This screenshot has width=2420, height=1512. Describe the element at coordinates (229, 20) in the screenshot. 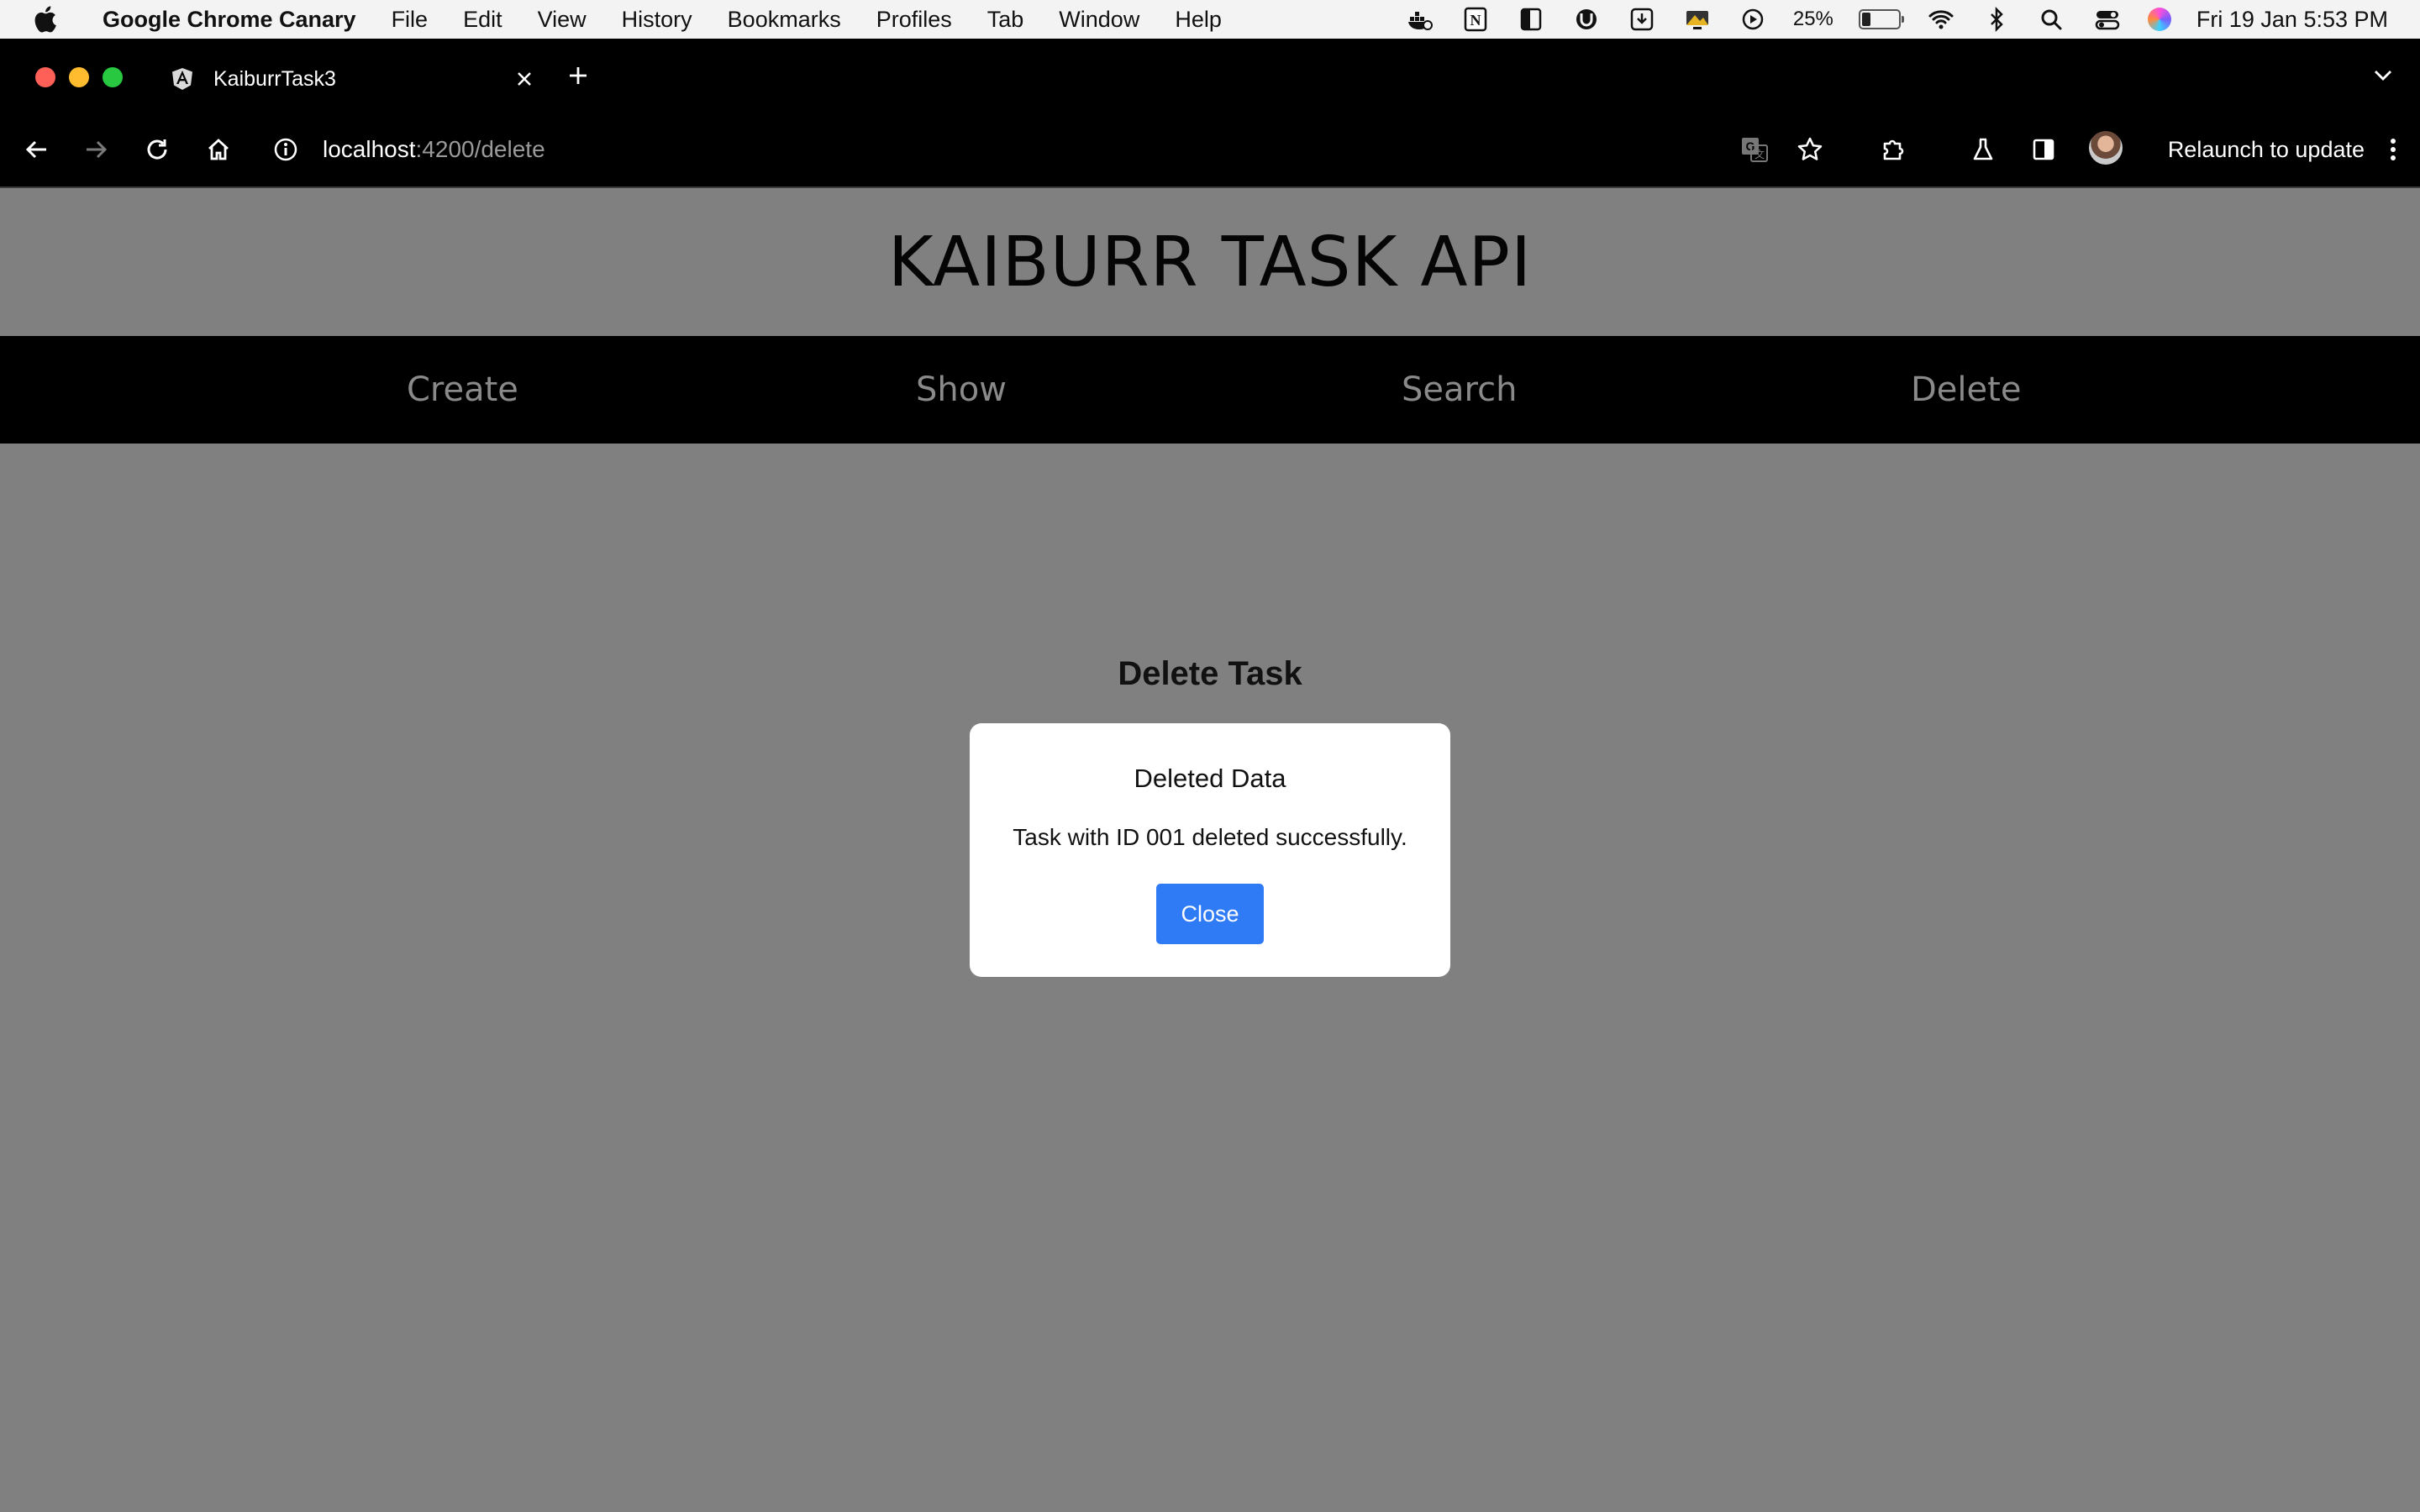

I see `menubar-app-name: Google Chrome Canary` at that location.